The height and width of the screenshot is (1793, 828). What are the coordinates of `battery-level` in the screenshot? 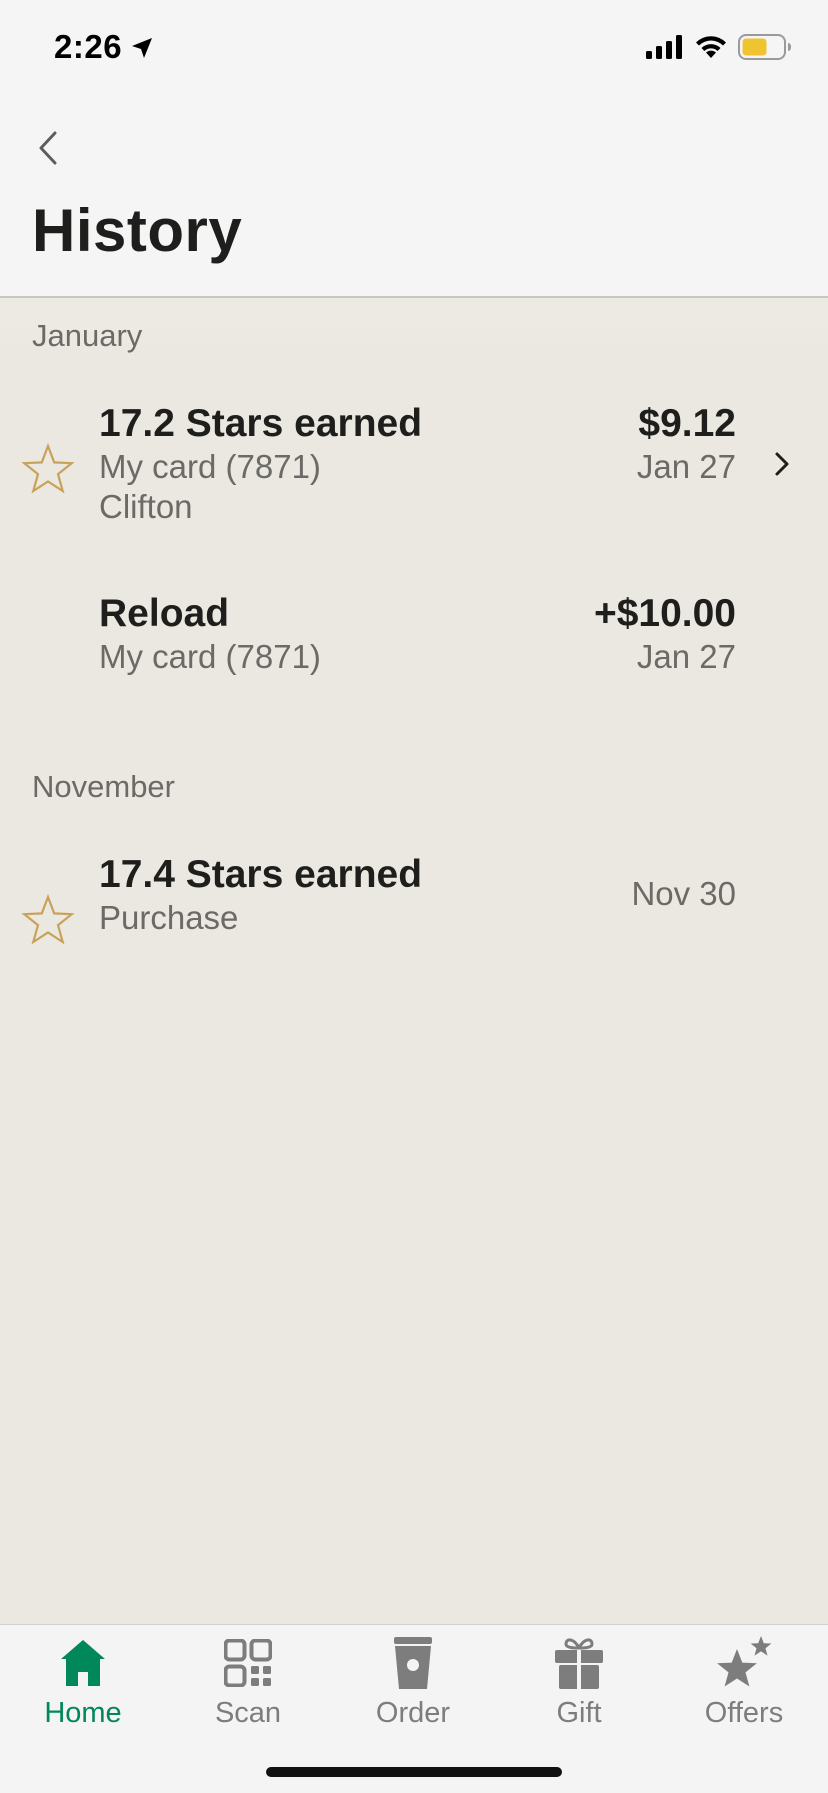 It's located at (754, 47).